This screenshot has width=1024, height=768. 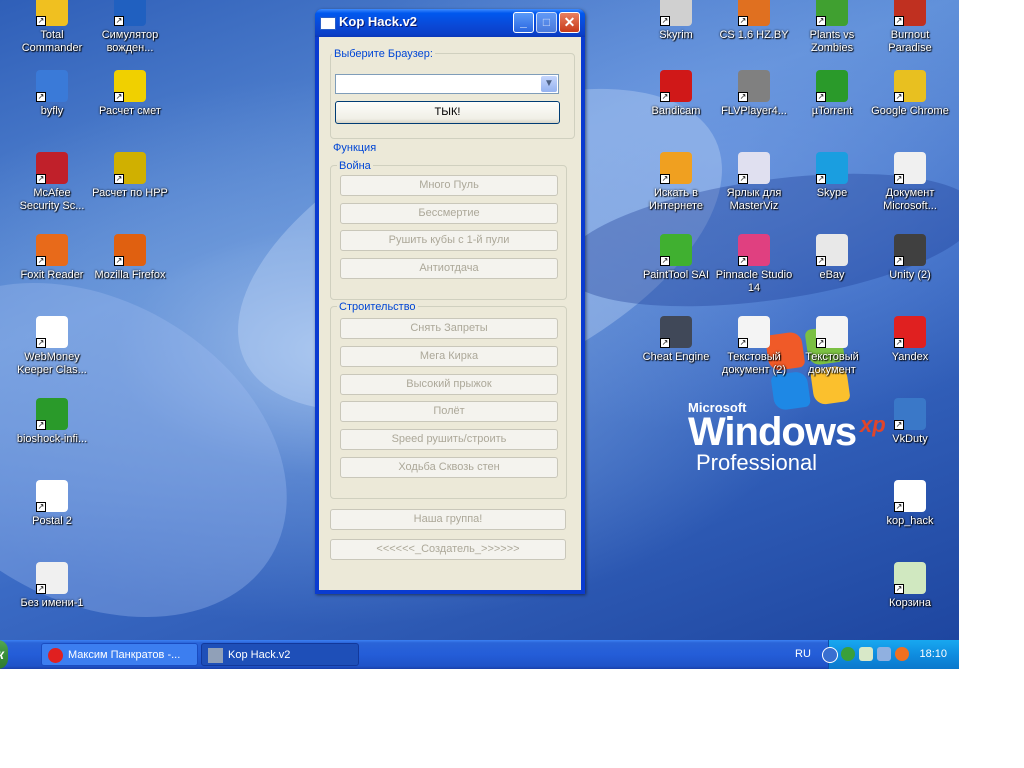 What do you see at coordinates (449, 440) in the screenshot?
I see `build-button: Speed рушить/строить` at bounding box center [449, 440].